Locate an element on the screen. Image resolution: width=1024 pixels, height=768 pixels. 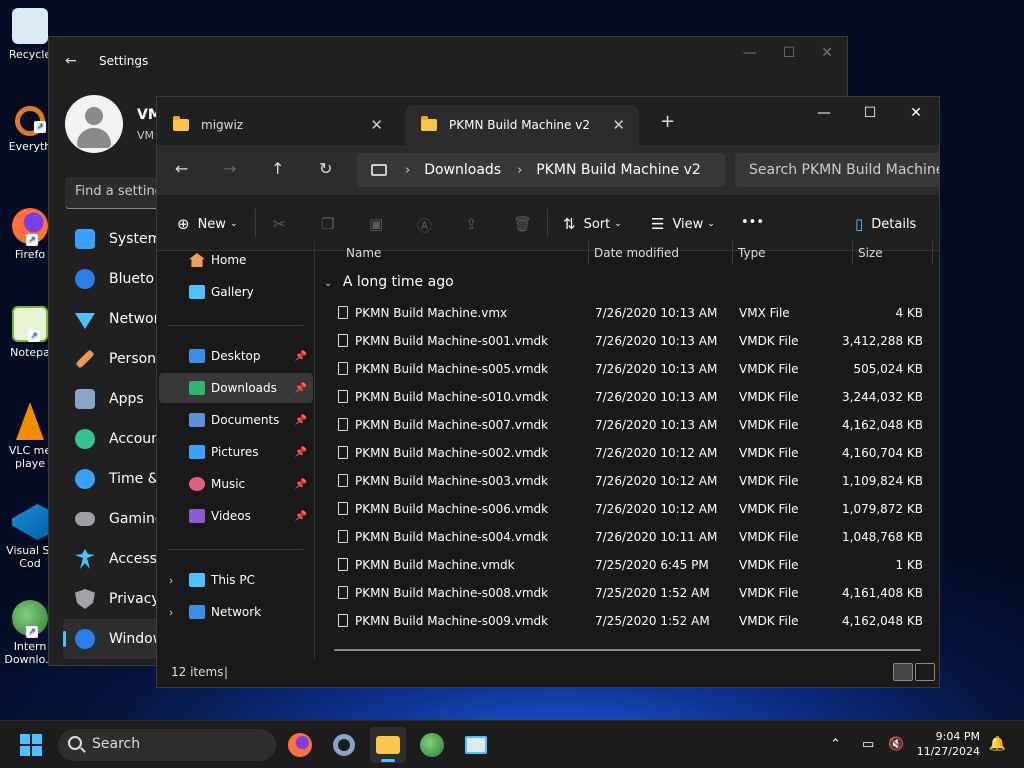
details-view-button is located at coordinates (903, 672).